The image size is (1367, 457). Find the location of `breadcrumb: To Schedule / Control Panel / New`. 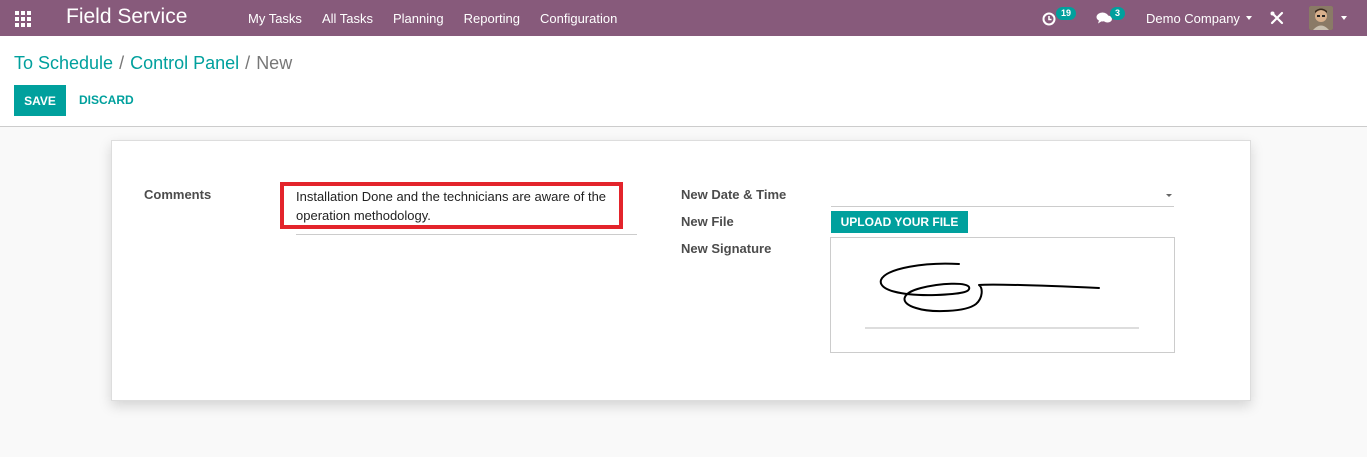

breadcrumb: To Schedule / Control Panel / New is located at coordinates (153, 63).